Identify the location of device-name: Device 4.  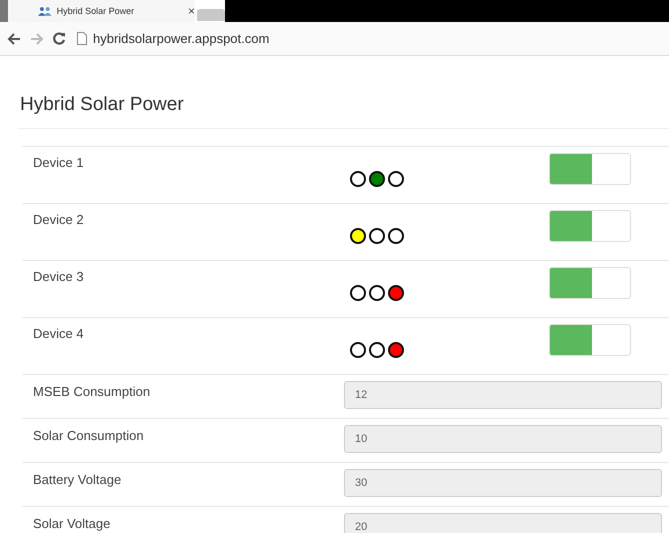
(58, 334).